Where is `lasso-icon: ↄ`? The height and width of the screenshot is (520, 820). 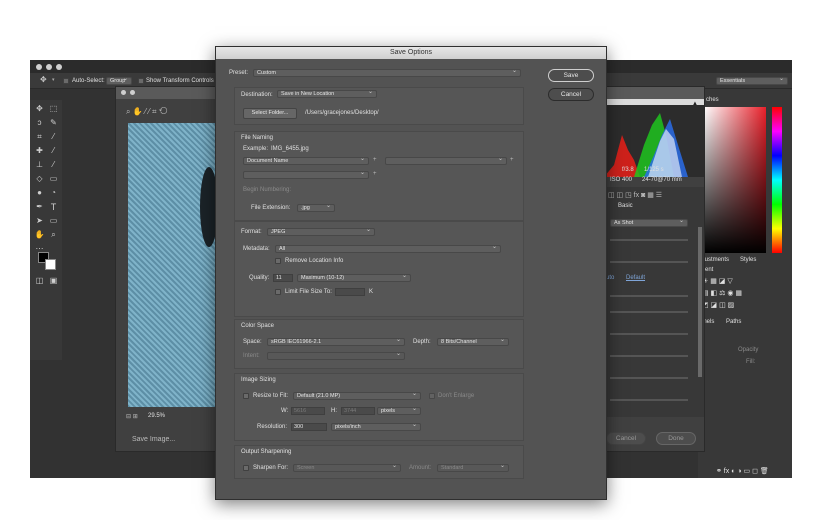 lasso-icon: ↄ is located at coordinates (39, 123).